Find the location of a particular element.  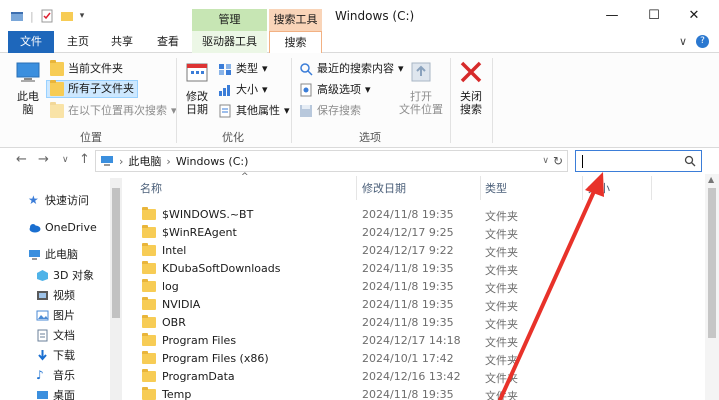

close-search-button: 关闭 搜索 is located at coordinates (471, 87).